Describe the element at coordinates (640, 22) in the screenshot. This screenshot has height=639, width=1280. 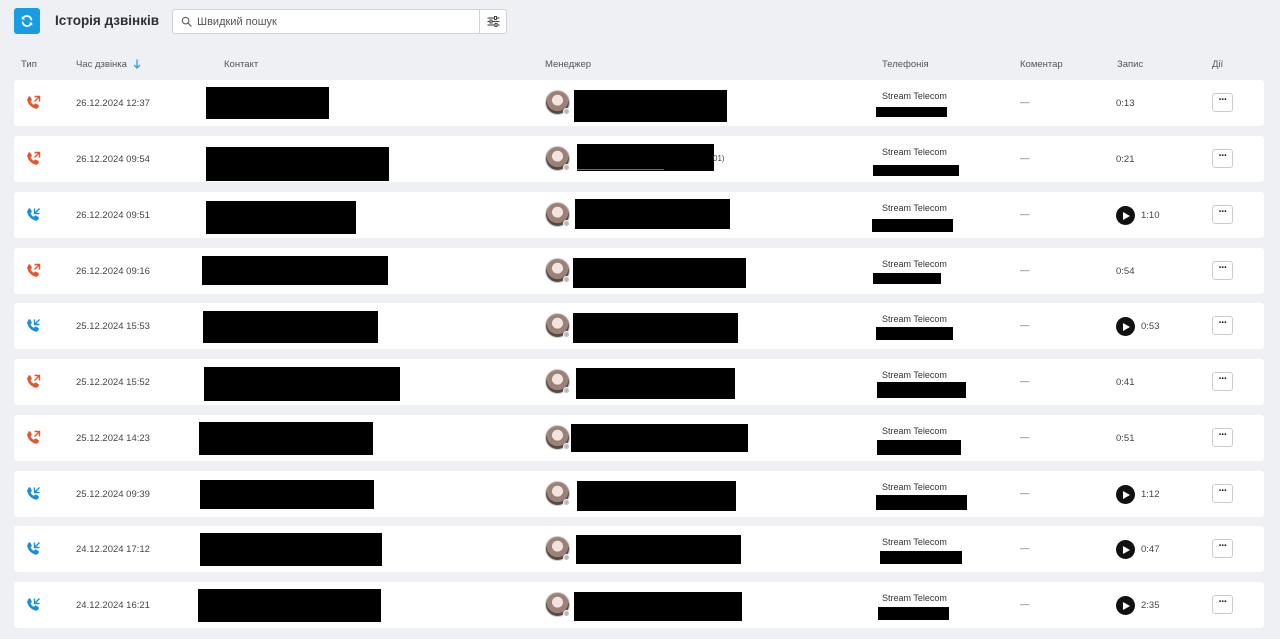
I see `toolbar: Історія дзвінків` at that location.